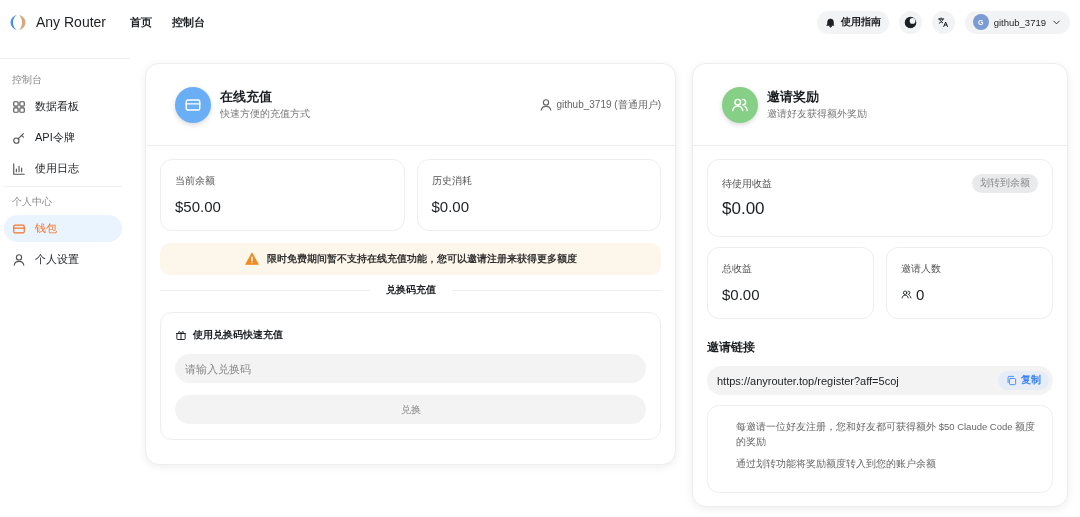 Image resolution: width=1080 pixels, height=517 pixels. What do you see at coordinates (265, 114) in the screenshot?
I see `card-subtitle: 快速方便的充值方式` at bounding box center [265, 114].